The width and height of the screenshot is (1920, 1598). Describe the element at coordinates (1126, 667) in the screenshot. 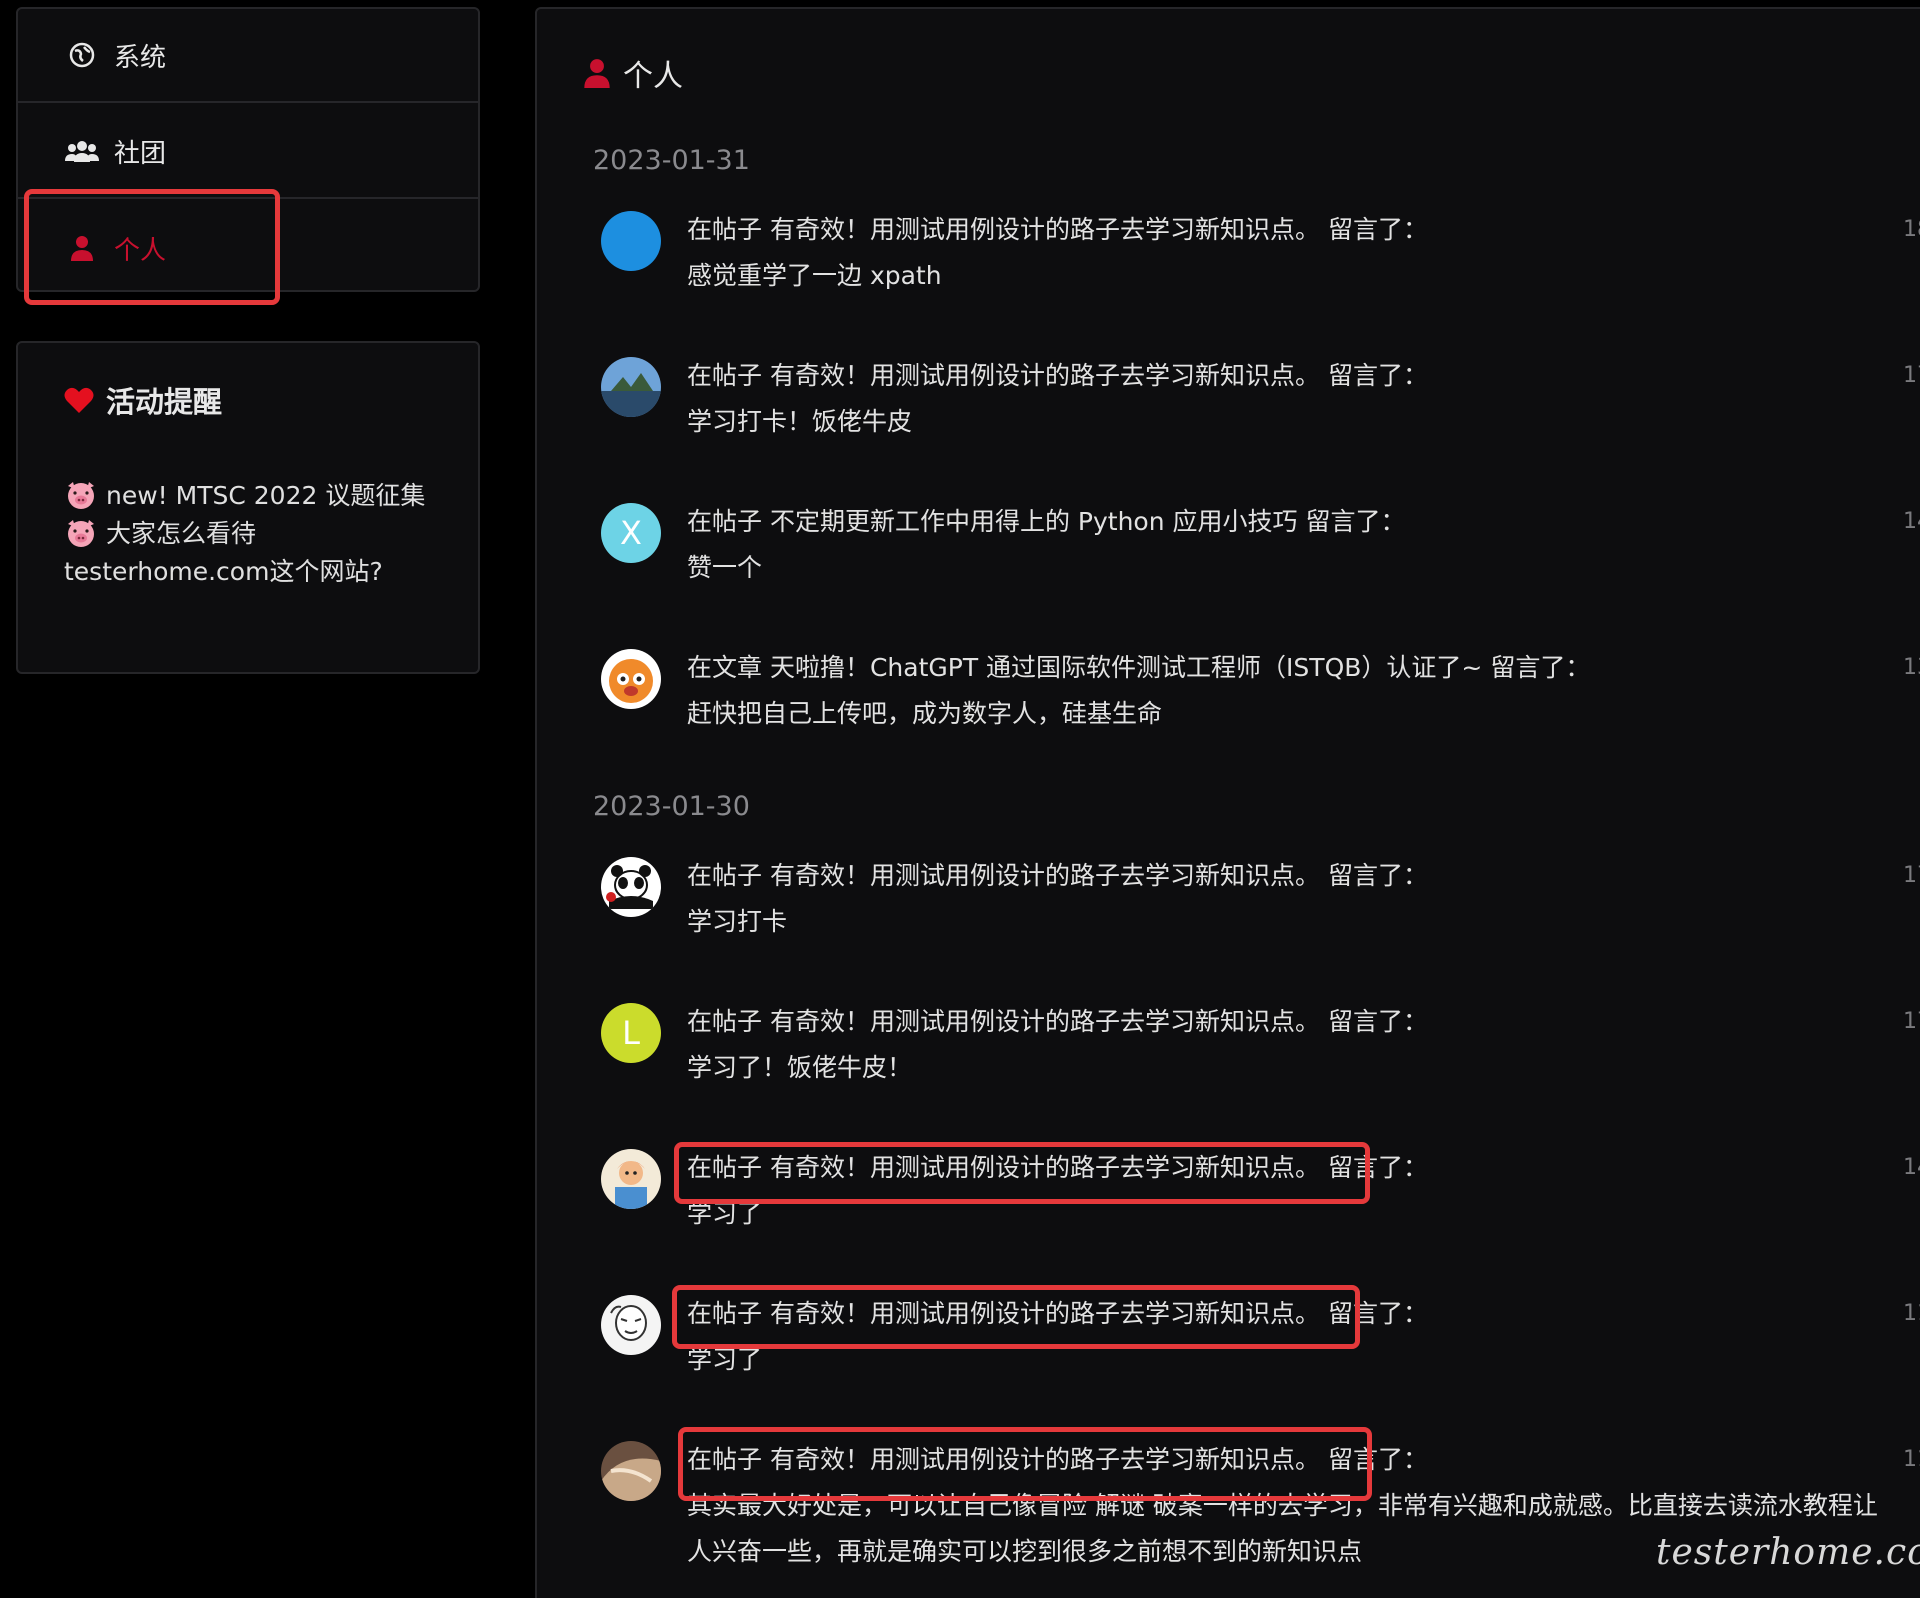

I see `post-link: 天啦撸！ChatGPT 通过国际软件测试工程师（ISTQB）认证了~` at that location.